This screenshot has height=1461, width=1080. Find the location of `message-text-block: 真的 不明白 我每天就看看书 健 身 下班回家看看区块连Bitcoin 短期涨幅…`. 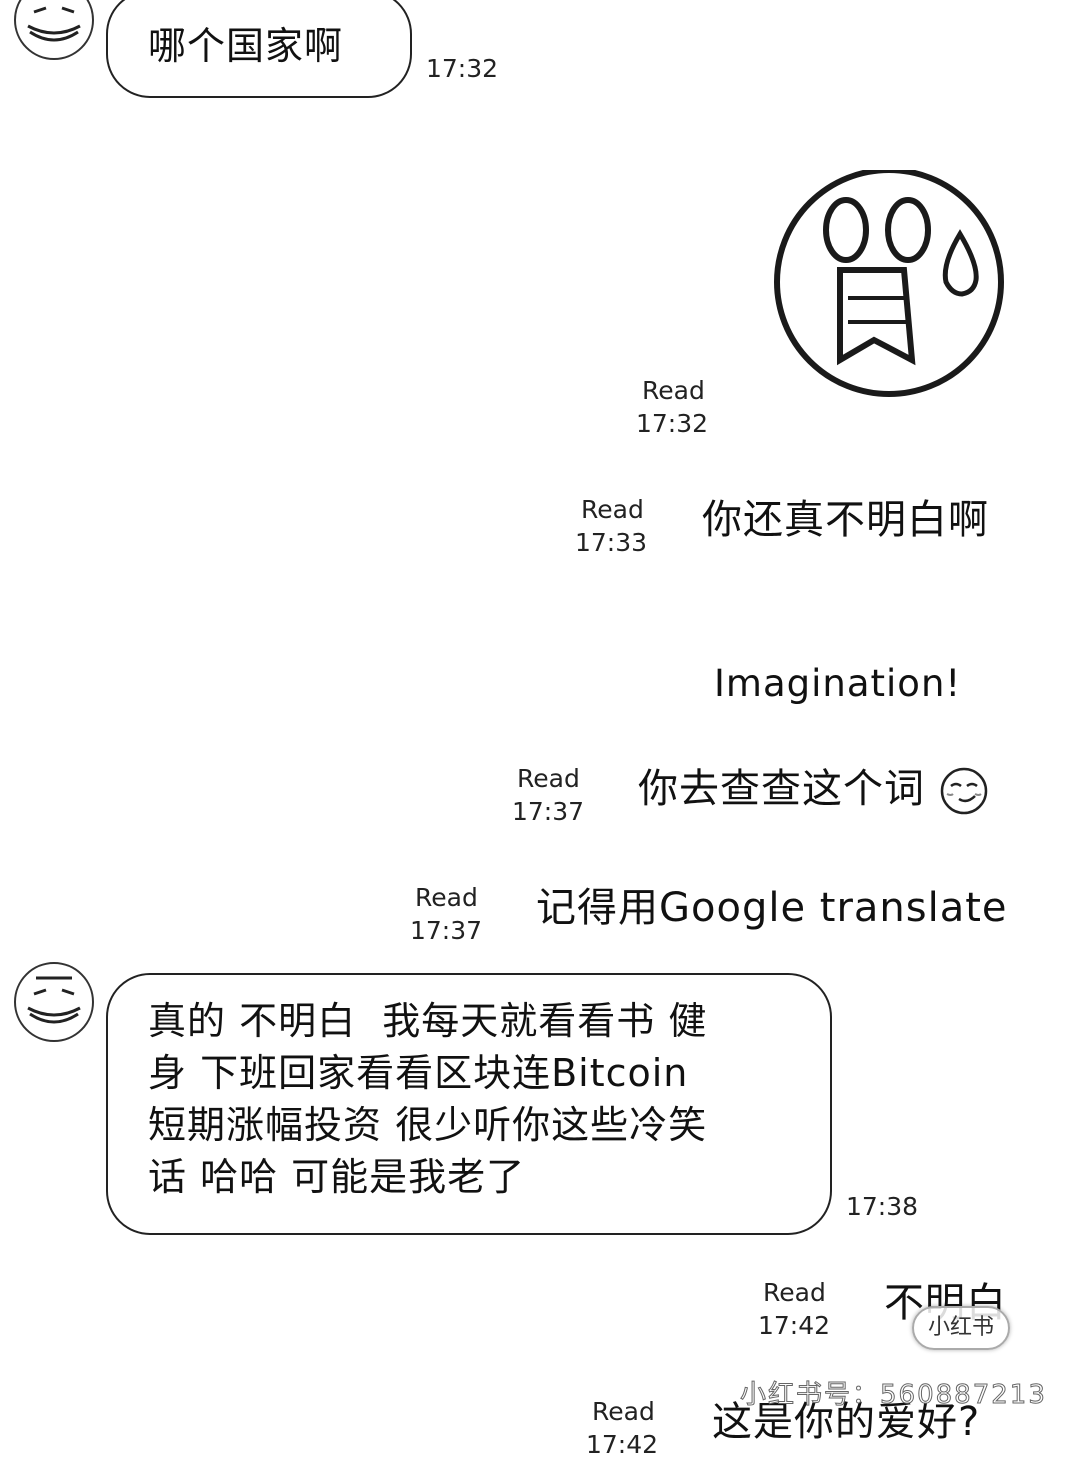

message-text-block: 真的 不明白 我每天就看看书 健 身 下班回家看看区块连Bitcoin 短期涨幅… is located at coordinates (483, 1099).